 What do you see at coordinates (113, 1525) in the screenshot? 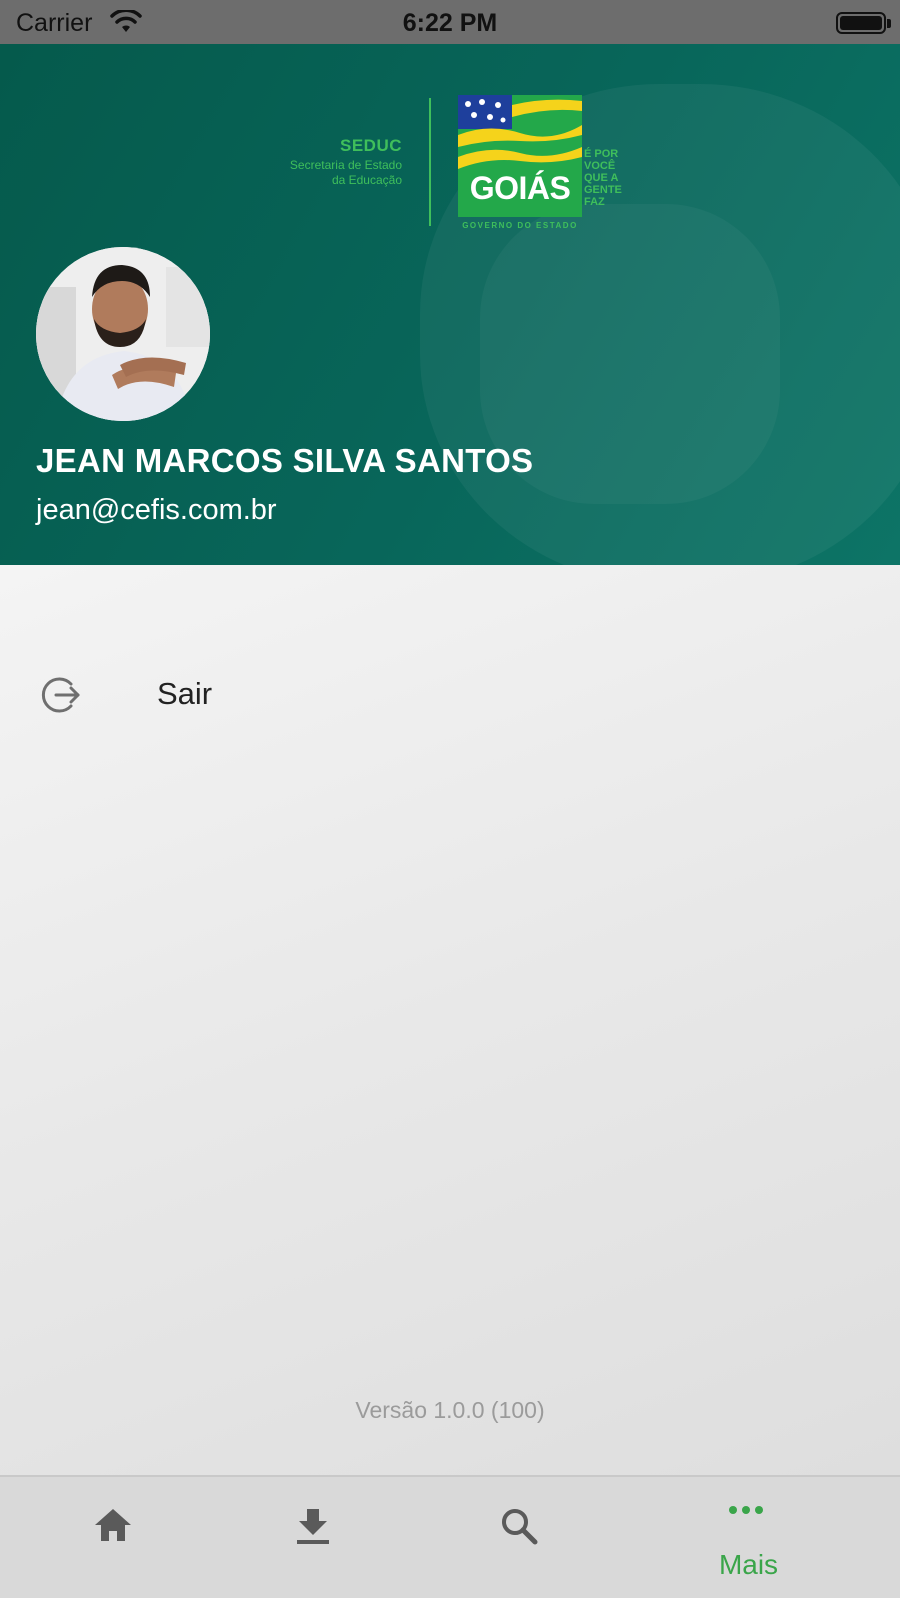
I see `home-icon` at bounding box center [113, 1525].